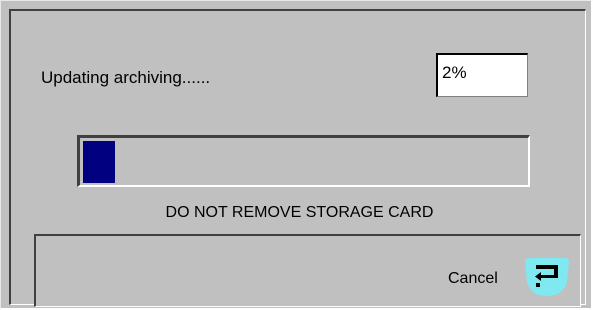  I want to click on enter-key-icon, so click(547, 277).